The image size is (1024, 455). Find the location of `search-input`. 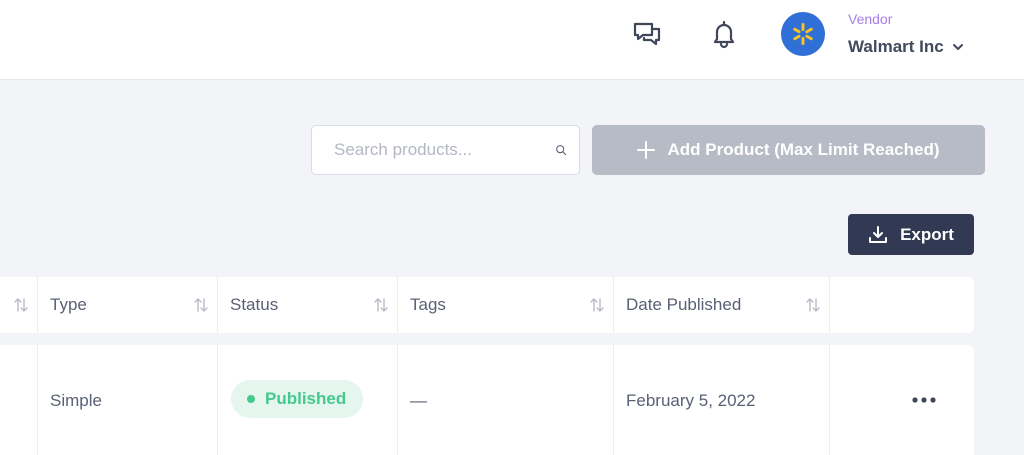

search-input is located at coordinates (444, 150).